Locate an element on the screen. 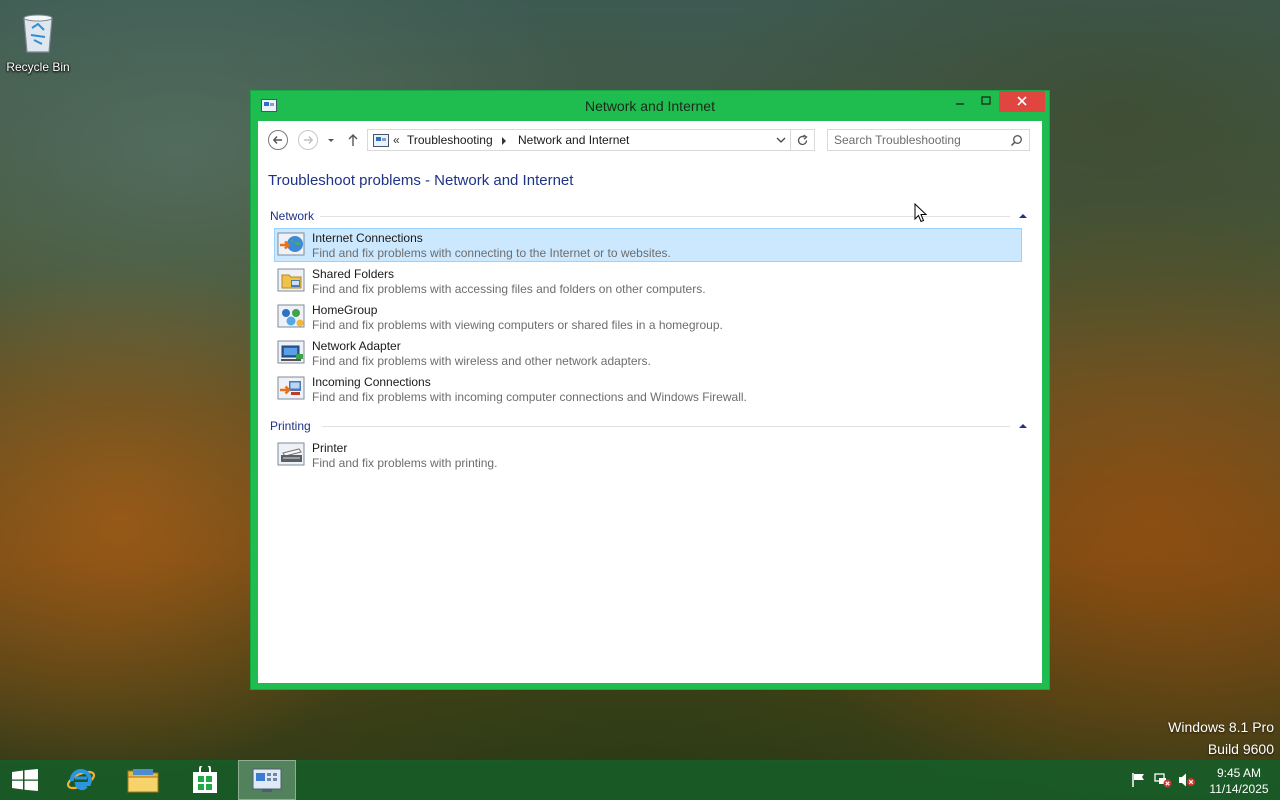 This screenshot has height=800, width=1280. breadcrumb-separator-icon is located at coordinates (504, 141).